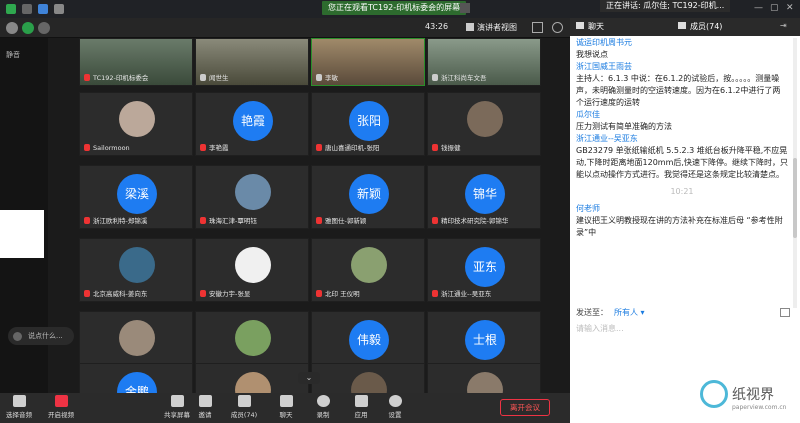 Image resolution: width=800 pixels, height=423 pixels. Describe the element at coordinates (22, 234) in the screenshot. I see `shared-content-snippet` at that location.